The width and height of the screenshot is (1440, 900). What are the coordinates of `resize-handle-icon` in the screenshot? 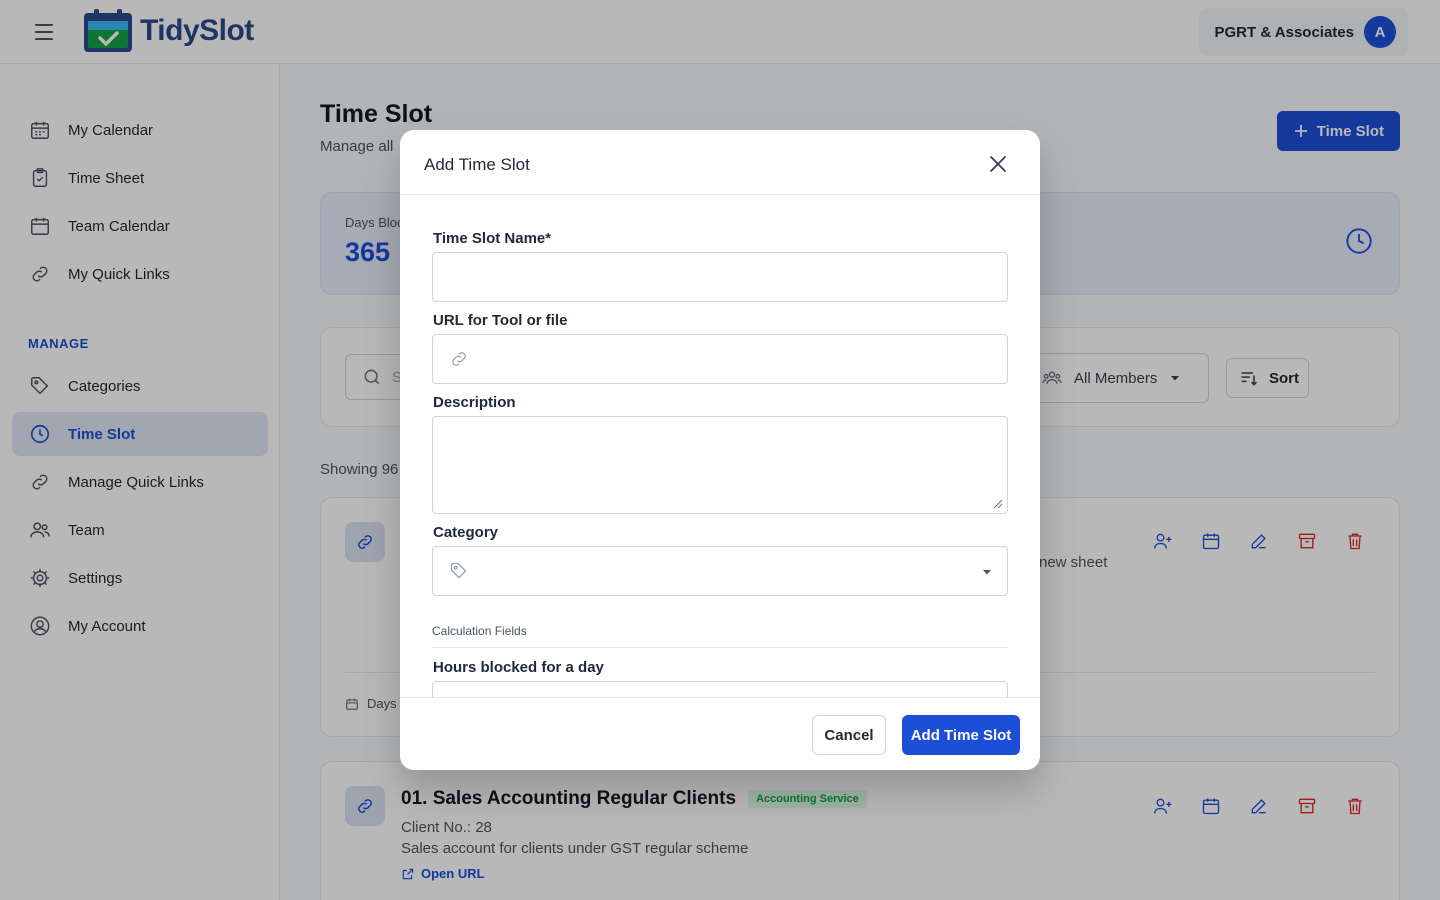 It's located at (997, 503).